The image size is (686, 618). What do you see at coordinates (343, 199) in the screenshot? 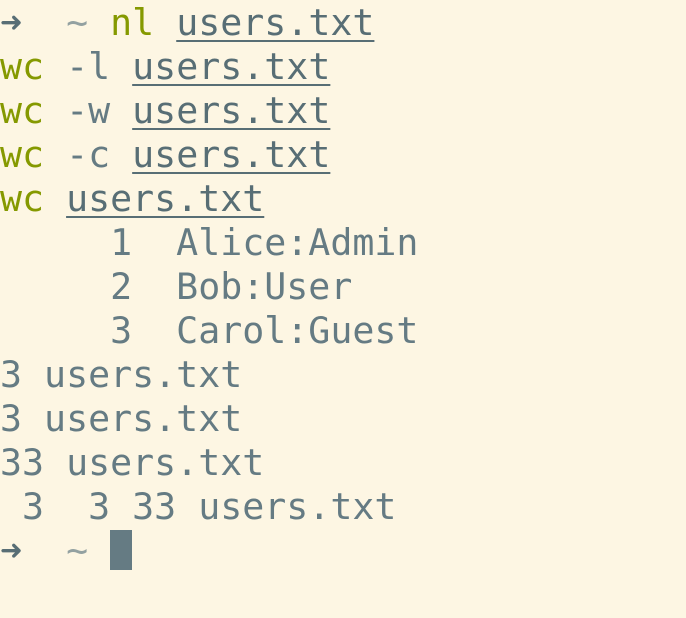
I see `command-line: wc users.txt` at bounding box center [343, 199].